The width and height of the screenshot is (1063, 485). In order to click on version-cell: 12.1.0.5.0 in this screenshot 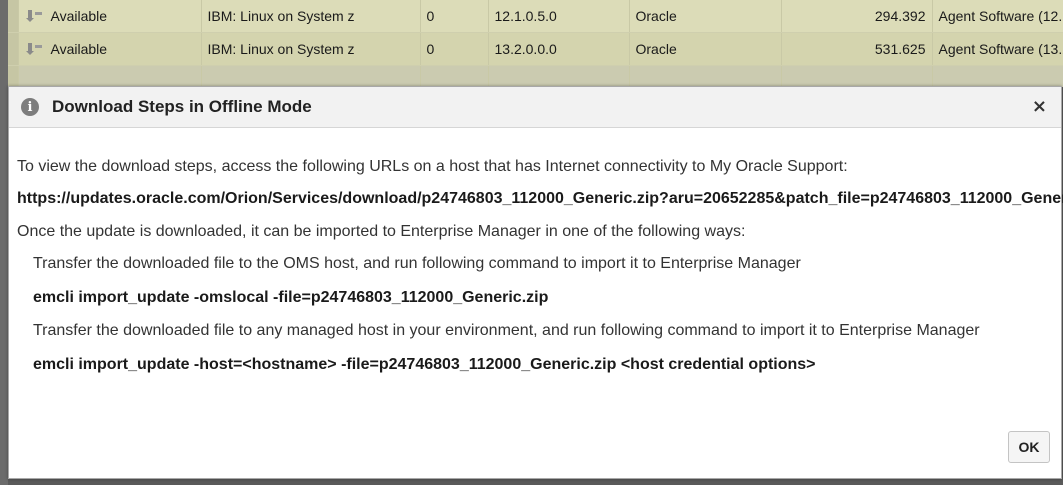, I will do `click(559, 16)`.